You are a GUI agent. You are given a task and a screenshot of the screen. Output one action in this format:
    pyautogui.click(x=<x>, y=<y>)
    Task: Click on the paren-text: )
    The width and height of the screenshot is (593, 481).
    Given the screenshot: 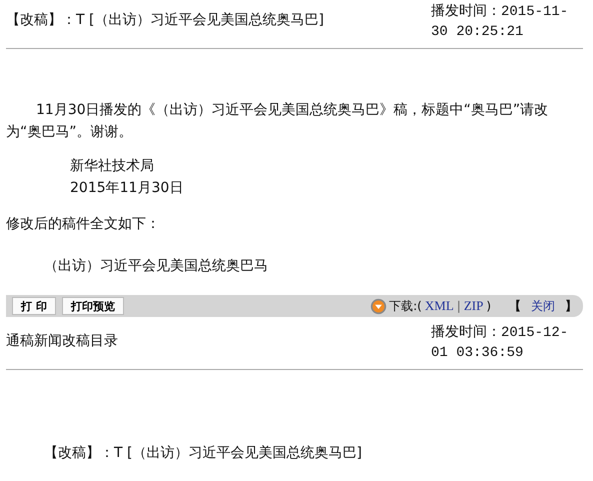 What is the action you would take?
    pyautogui.click(x=488, y=306)
    